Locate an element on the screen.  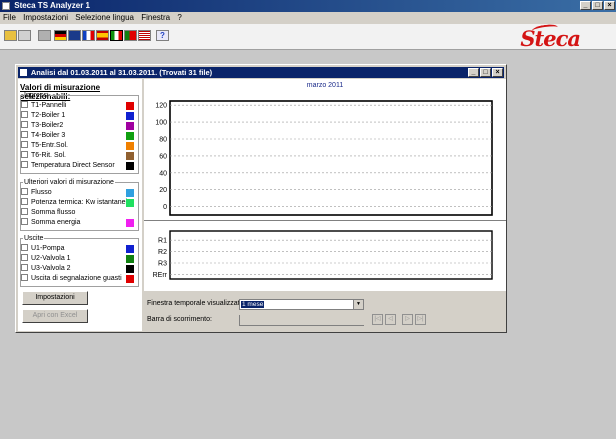
option-u2: U2-Valvola 1 is located at coordinates (77, 258).